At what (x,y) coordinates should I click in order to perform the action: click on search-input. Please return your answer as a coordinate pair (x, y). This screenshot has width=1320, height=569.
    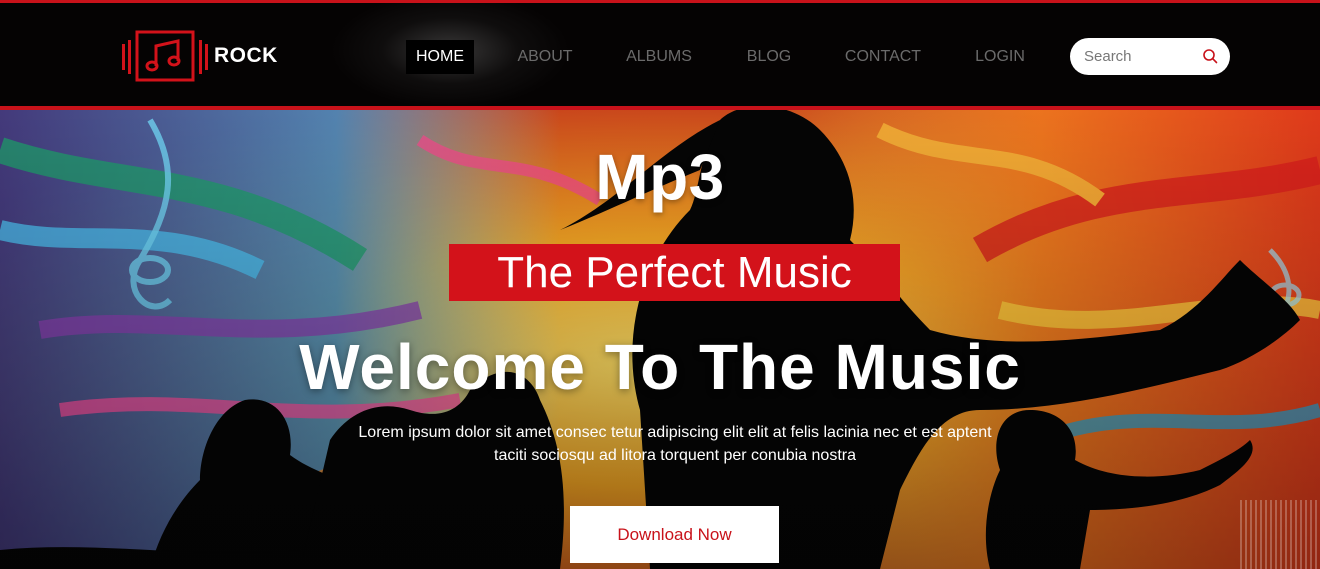
    Looking at the image, I should click on (1139, 56).